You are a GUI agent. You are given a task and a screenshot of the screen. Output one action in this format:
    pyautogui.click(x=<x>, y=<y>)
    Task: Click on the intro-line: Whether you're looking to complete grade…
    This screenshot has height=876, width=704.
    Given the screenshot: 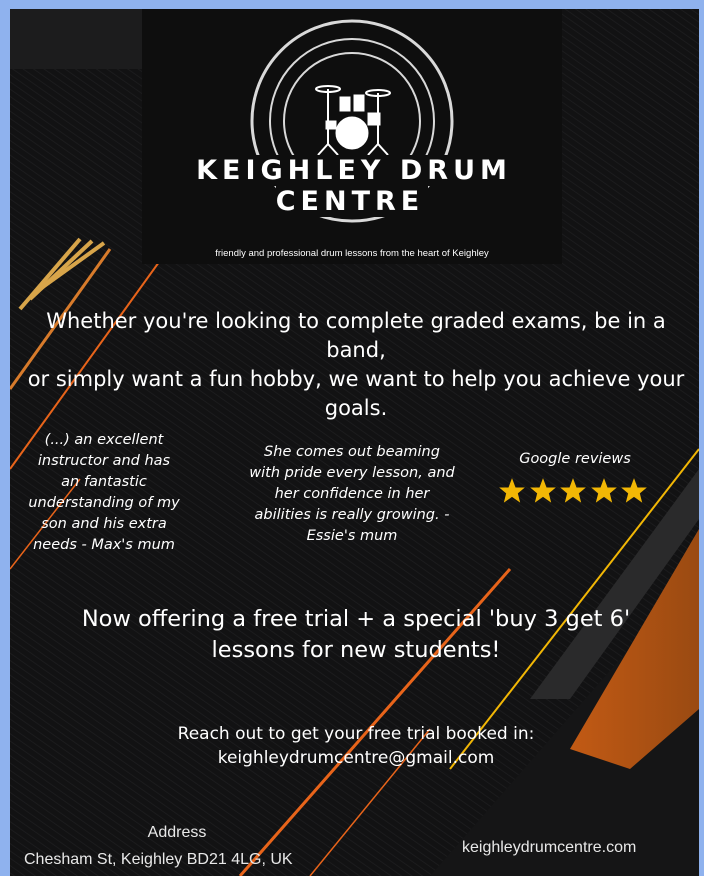 What is the action you would take?
    pyautogui.click(x=356, y=335)
    